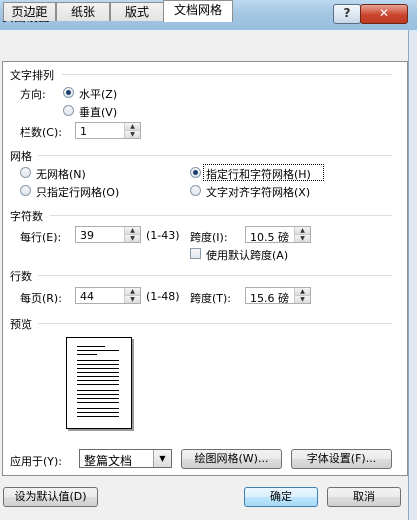 This screenshot has width=417, height=520. What do you see at coordinates (83, 11) in the screenshot?
I see `tab-paper: 纸张` at bounding box center [83, 11].